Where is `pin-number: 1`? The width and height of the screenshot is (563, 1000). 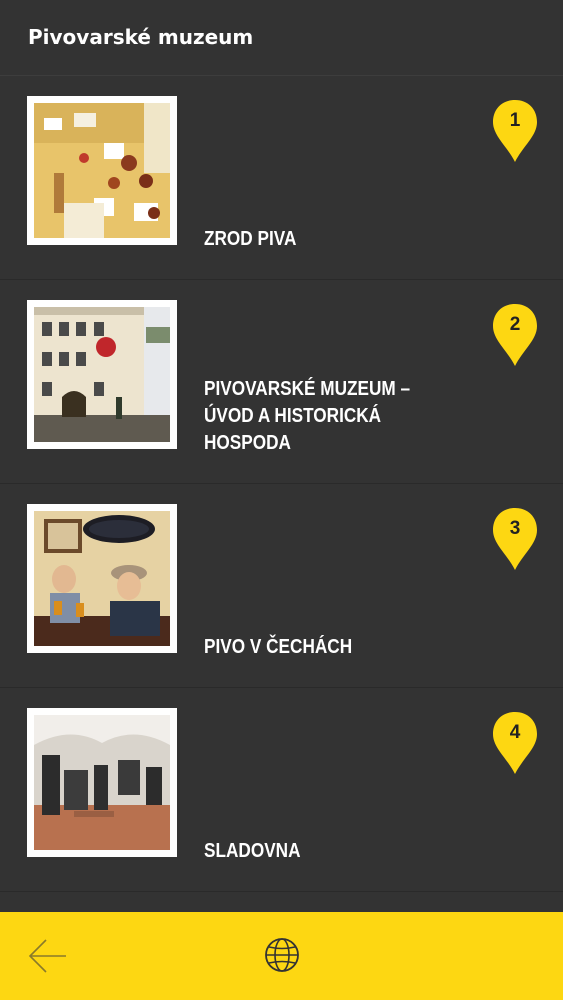
pin-number: 1 is located at coordinates (515, 120).